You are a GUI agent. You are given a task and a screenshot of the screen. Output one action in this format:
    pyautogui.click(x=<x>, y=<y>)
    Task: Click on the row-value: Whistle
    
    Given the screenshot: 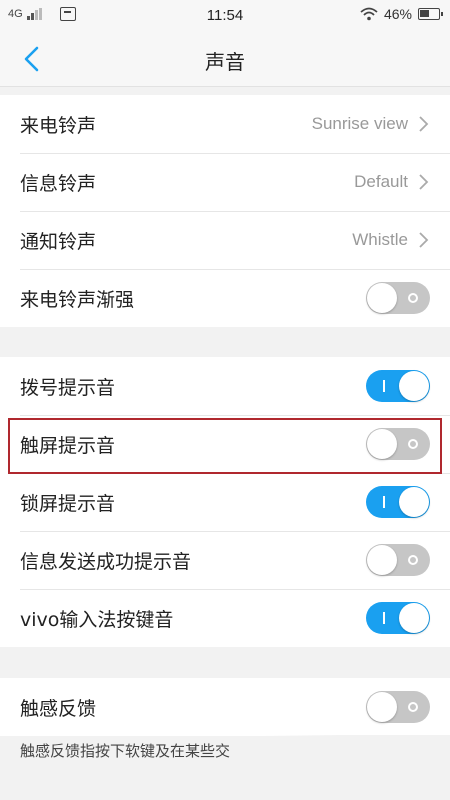 What is the action you would take?
    pyautogui.click(x=380, y=239)
    